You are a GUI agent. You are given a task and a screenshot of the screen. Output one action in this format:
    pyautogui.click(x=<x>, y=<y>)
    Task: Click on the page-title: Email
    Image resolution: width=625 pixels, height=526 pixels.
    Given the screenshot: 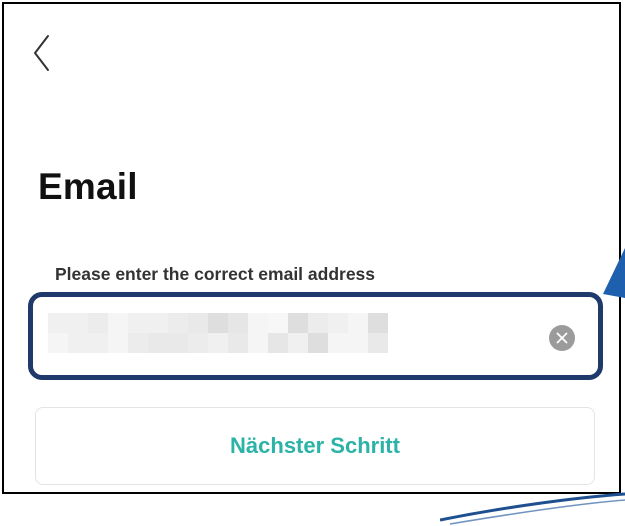 What is the action you would take?
    pyautogui.click(x=88, y=186)
    